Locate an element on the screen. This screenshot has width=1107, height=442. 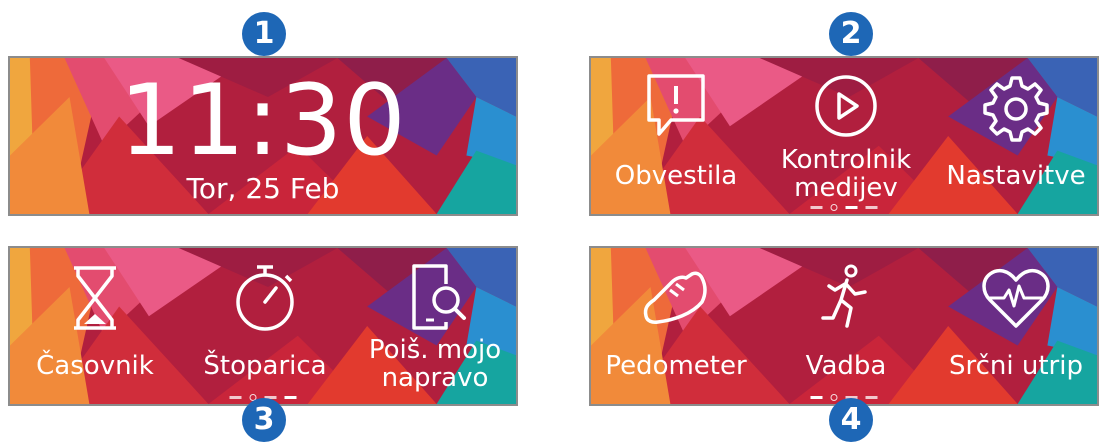
clock-date: Tor, 25 Feb is located at coordinates (263, 188).